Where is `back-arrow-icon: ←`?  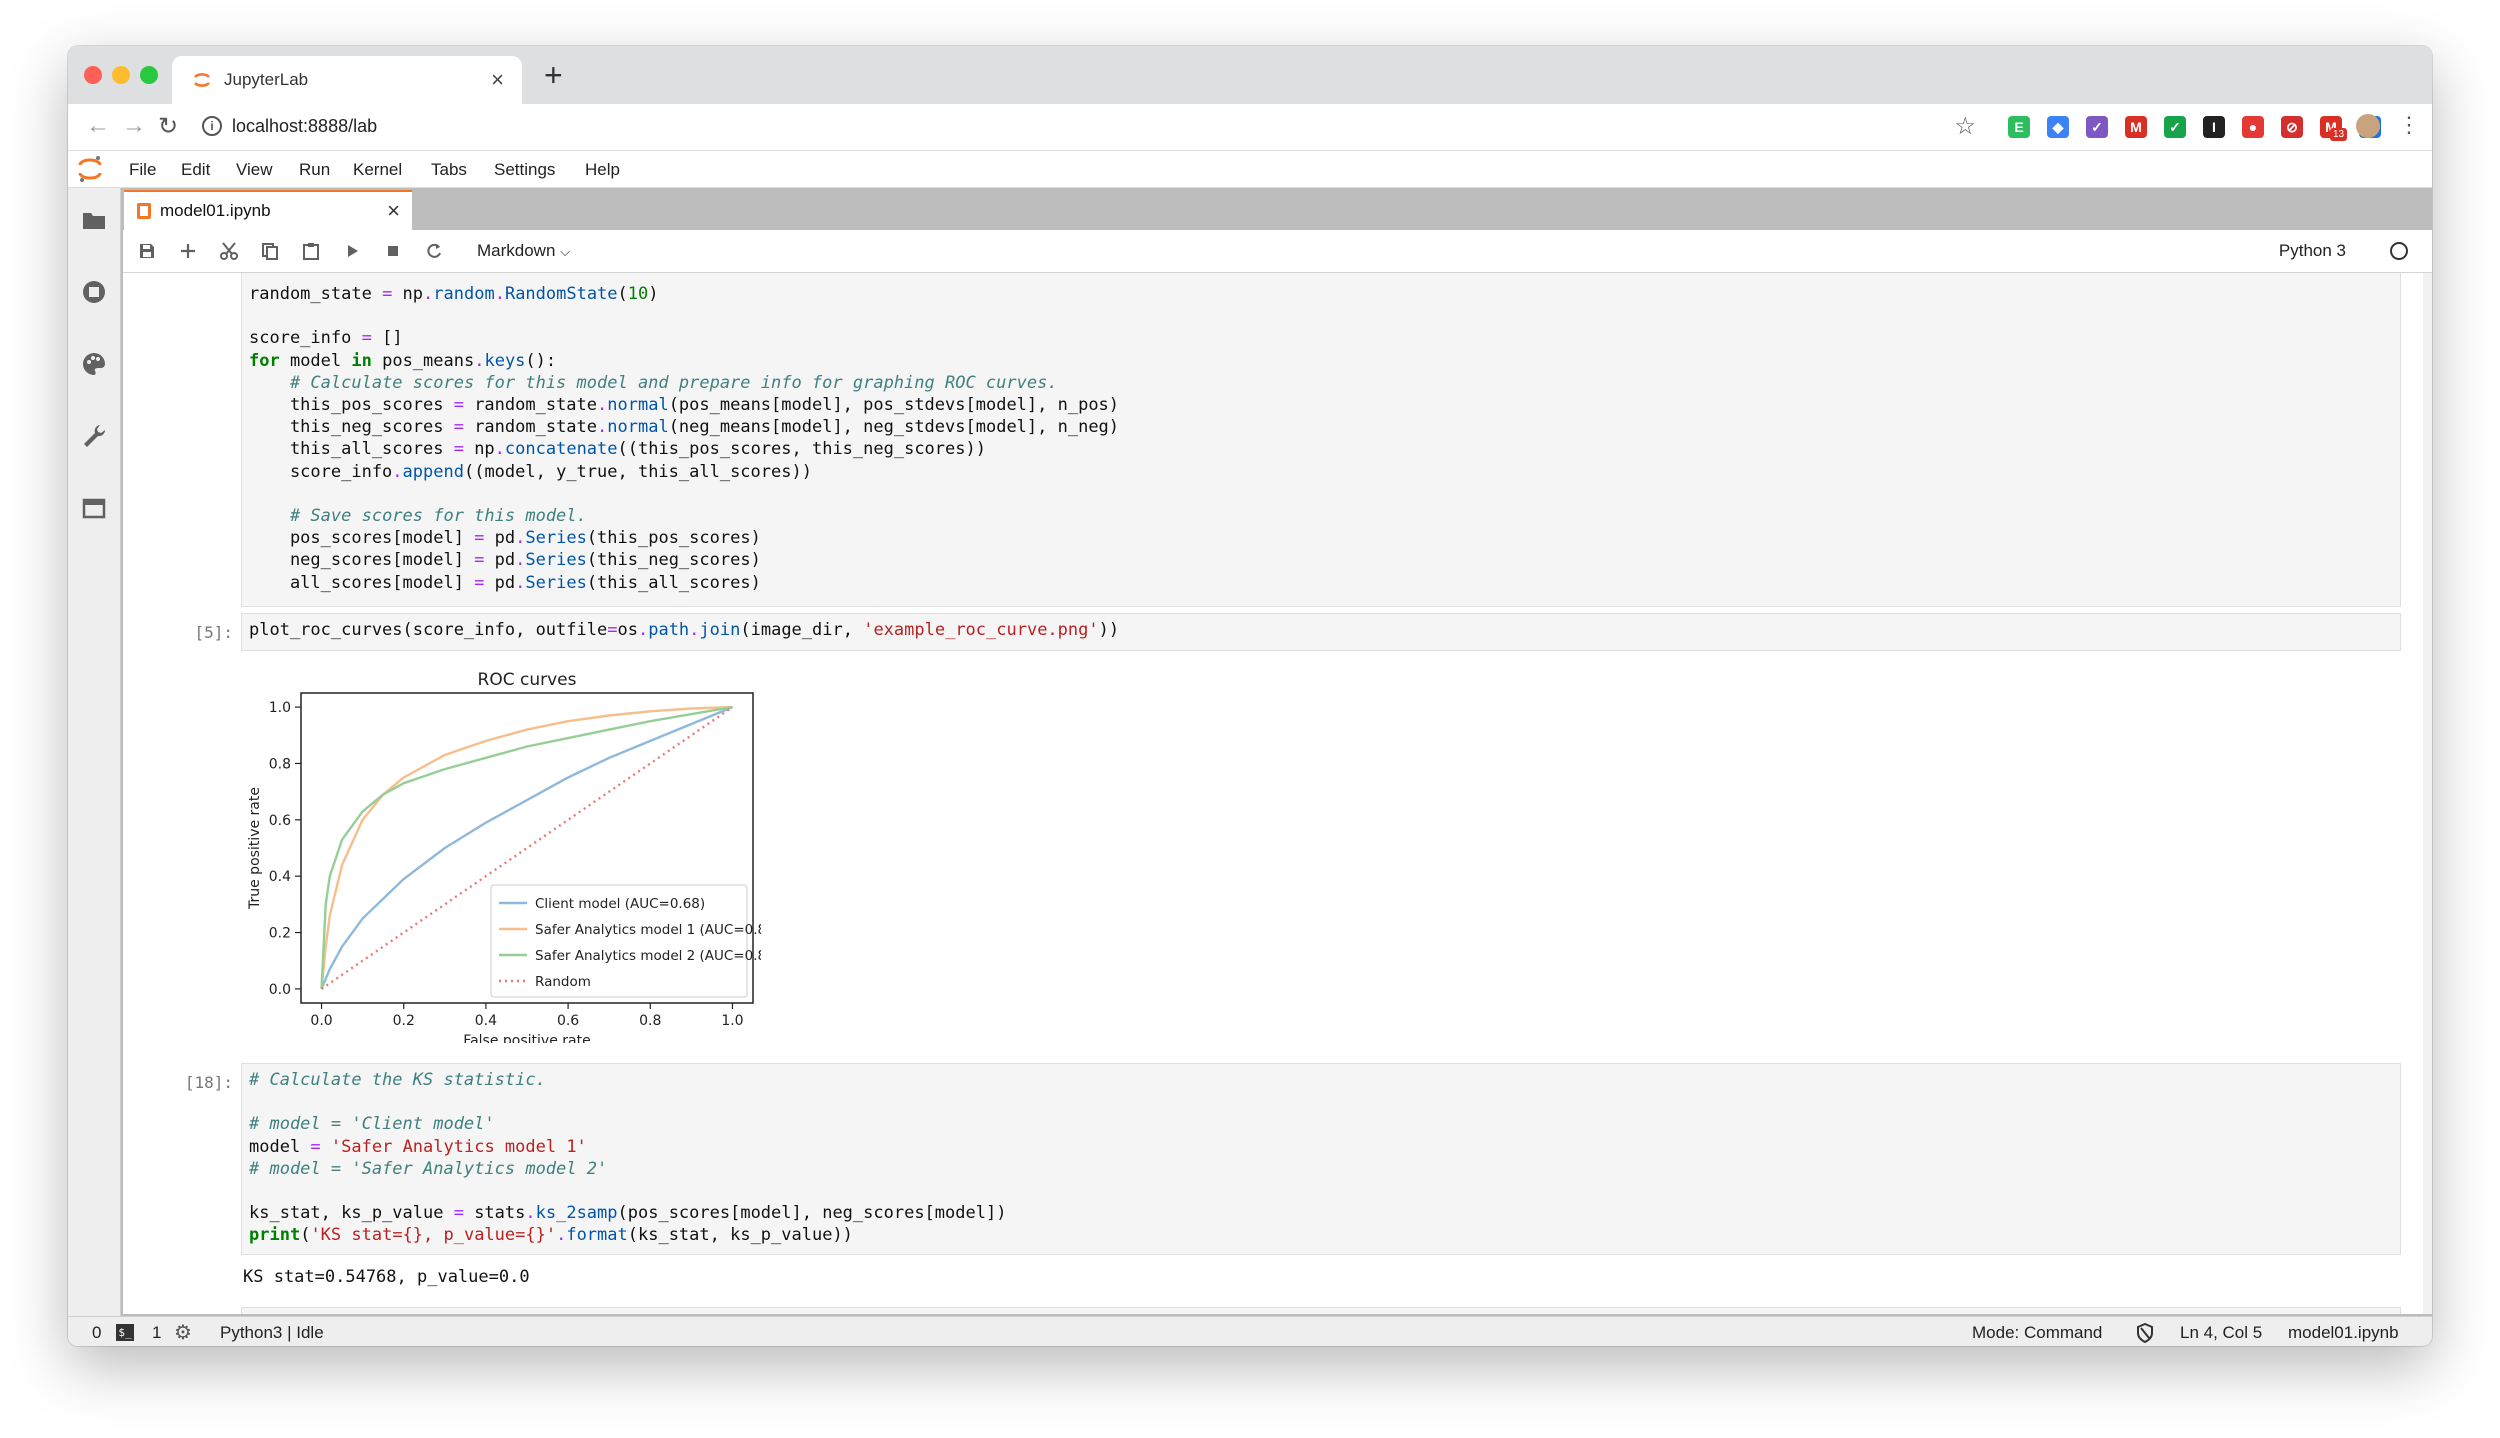
back-arrow-icon: ← is located at coordinates (98, 126).